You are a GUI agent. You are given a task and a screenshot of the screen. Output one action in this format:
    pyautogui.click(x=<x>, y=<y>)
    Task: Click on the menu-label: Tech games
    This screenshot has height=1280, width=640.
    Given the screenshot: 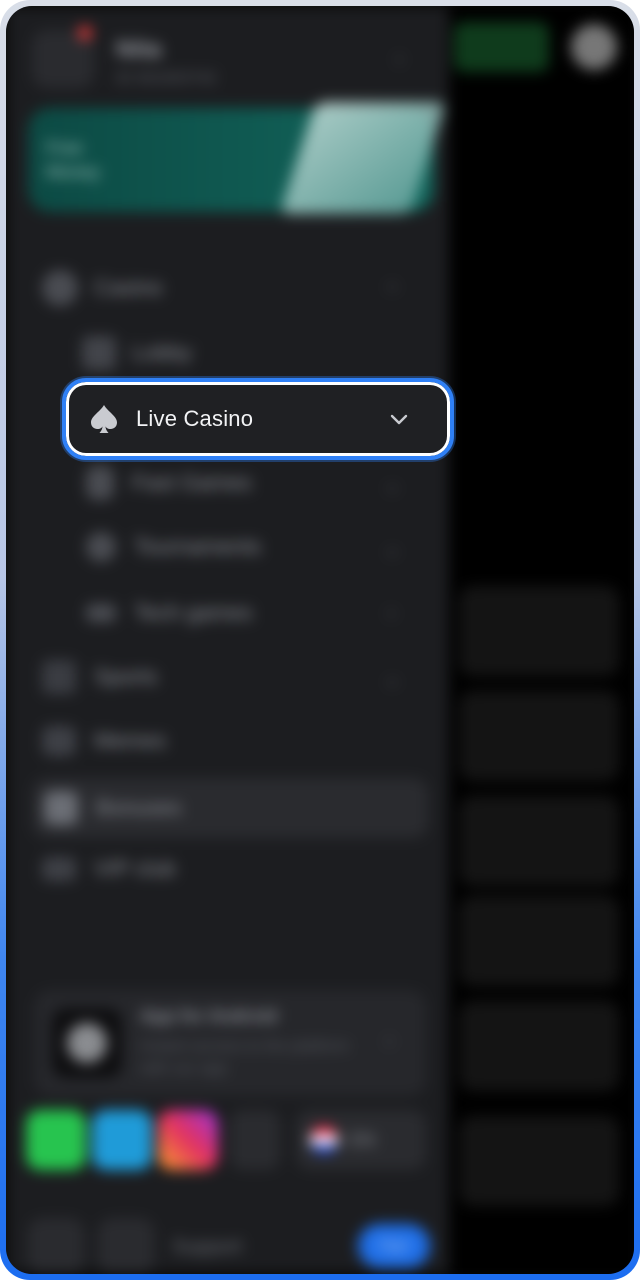 What is the action you would take?
    pyautogui.click(x=193, y=612)
    